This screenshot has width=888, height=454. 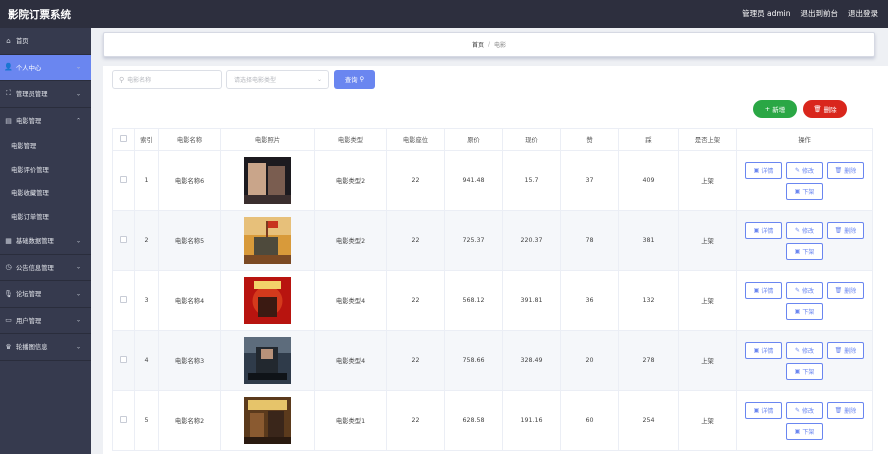 I want to click on cell-operations: ▣ 详情 ✎ 修改 🗑 删除 ▣ 下架, so click(x=804, y=300).